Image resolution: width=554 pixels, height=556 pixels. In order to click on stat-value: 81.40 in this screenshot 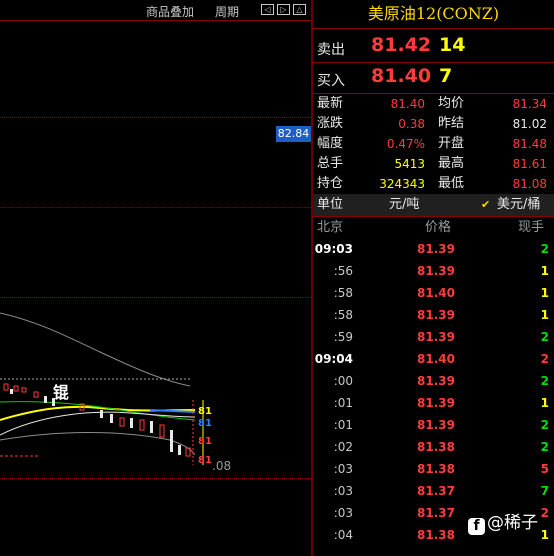, I will do `click(407, 104)`.